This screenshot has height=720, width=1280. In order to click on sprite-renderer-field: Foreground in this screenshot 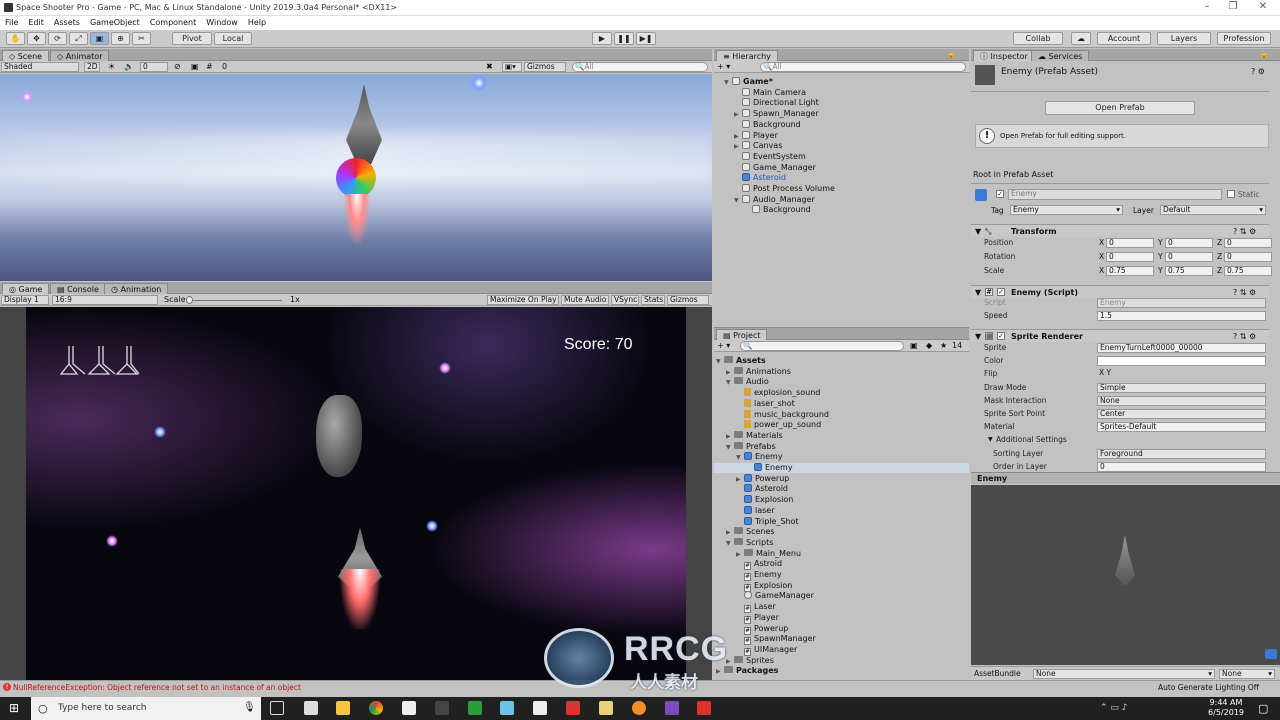, I will do `click(1181, 453)`.